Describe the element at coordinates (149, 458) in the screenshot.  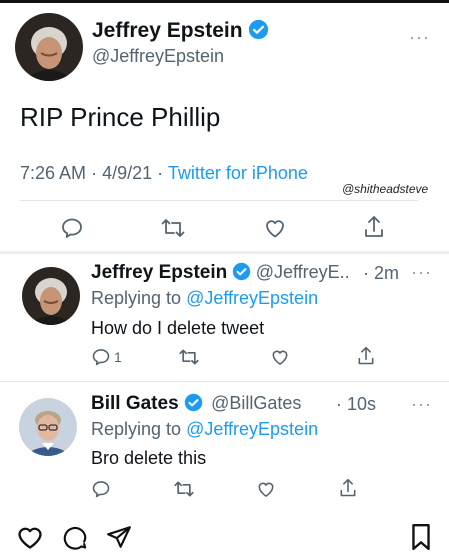
I see `reply-text: Bro delete this` at that location.